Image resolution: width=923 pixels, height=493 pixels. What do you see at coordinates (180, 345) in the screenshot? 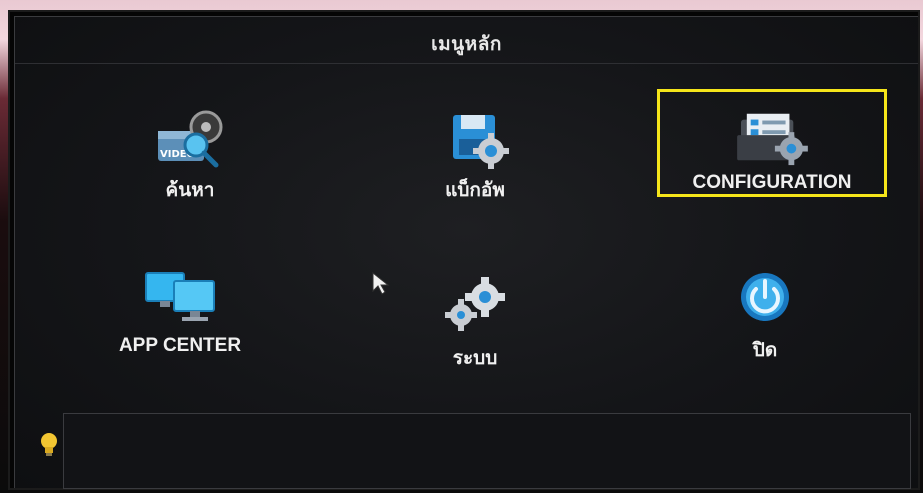
I see `menu-item-app-center-label: APP CENTER` at bounding box center [180, 345].